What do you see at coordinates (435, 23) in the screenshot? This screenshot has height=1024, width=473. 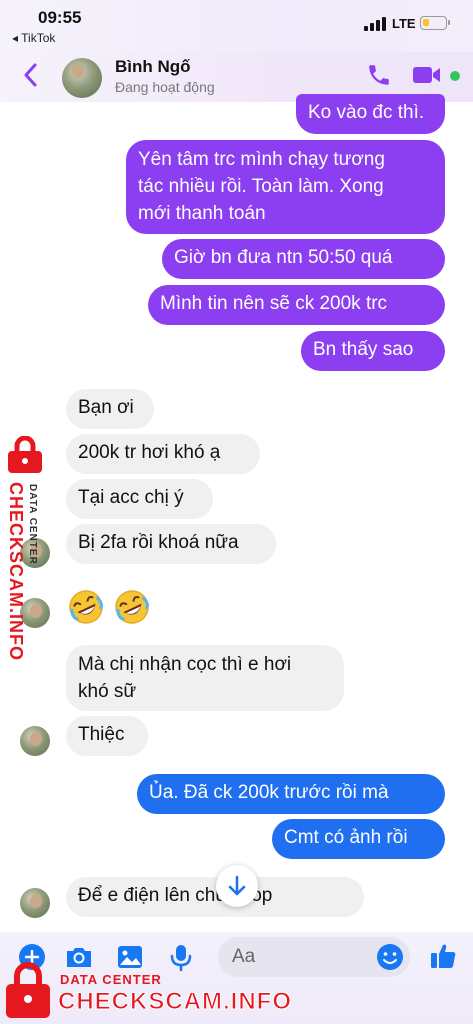 I see `battery-icon` at bounding box center [435, 23].